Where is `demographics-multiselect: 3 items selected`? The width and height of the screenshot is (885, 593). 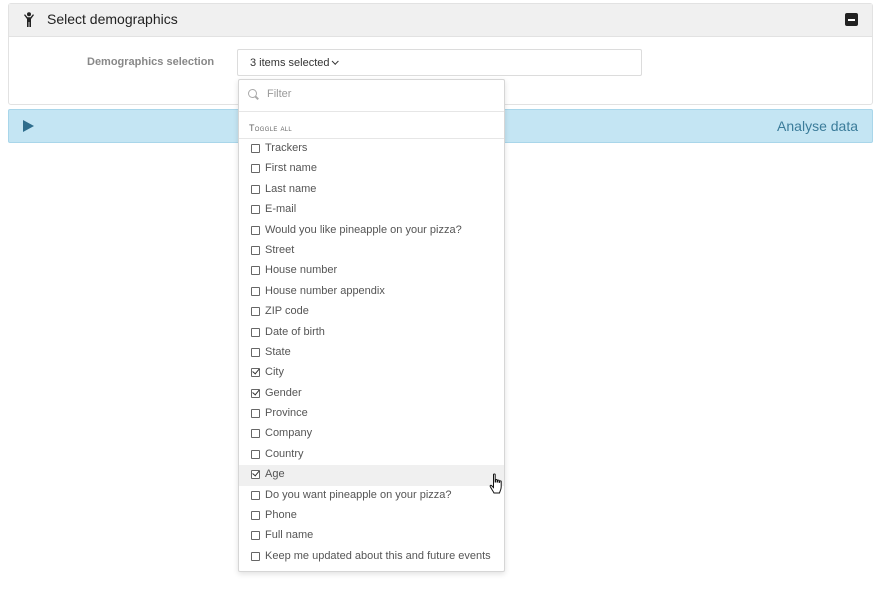 demographics-multiselect: 3 items selected is located at coordinates (439, 62).